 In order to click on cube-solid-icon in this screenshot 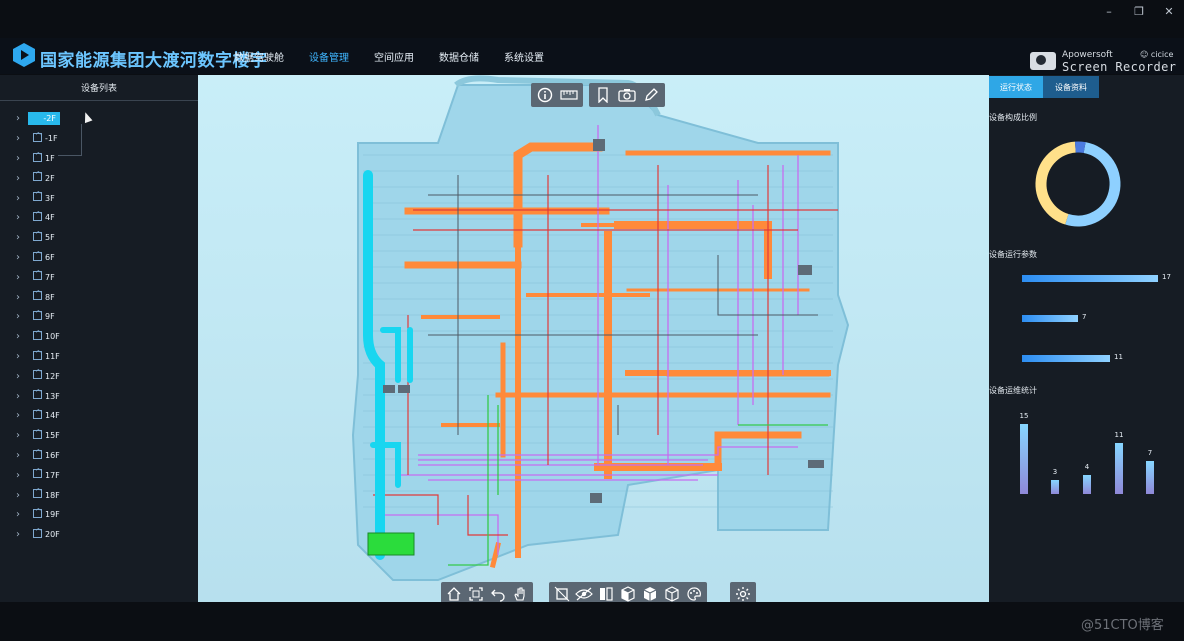, I will do `click(650, 593)`.